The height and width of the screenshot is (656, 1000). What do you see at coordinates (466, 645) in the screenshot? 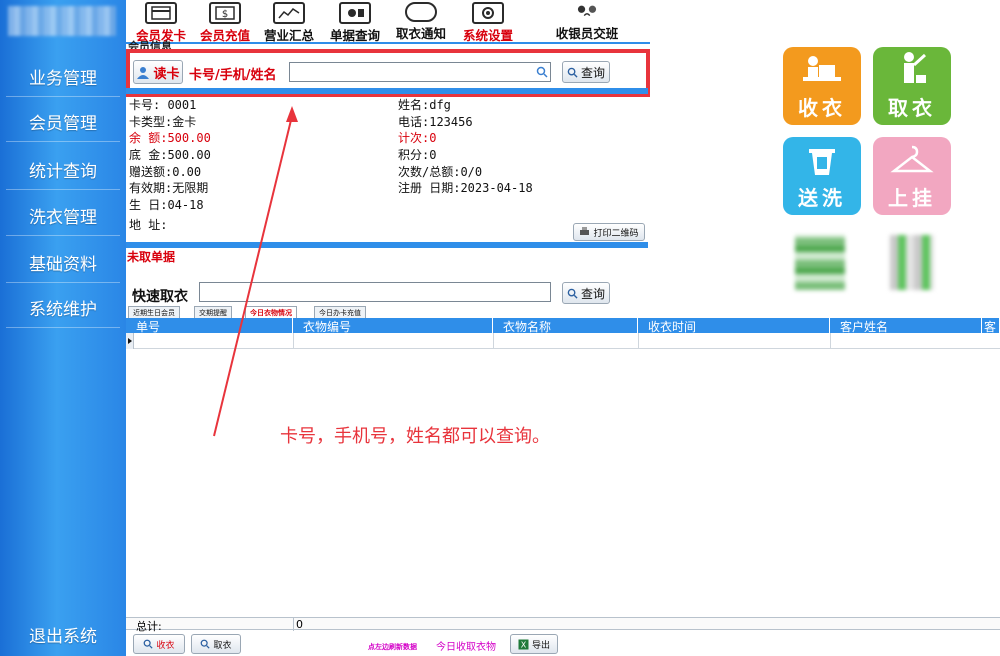
I see `today-received-label: 今日收取衣物` at bounding box center [466, 645].